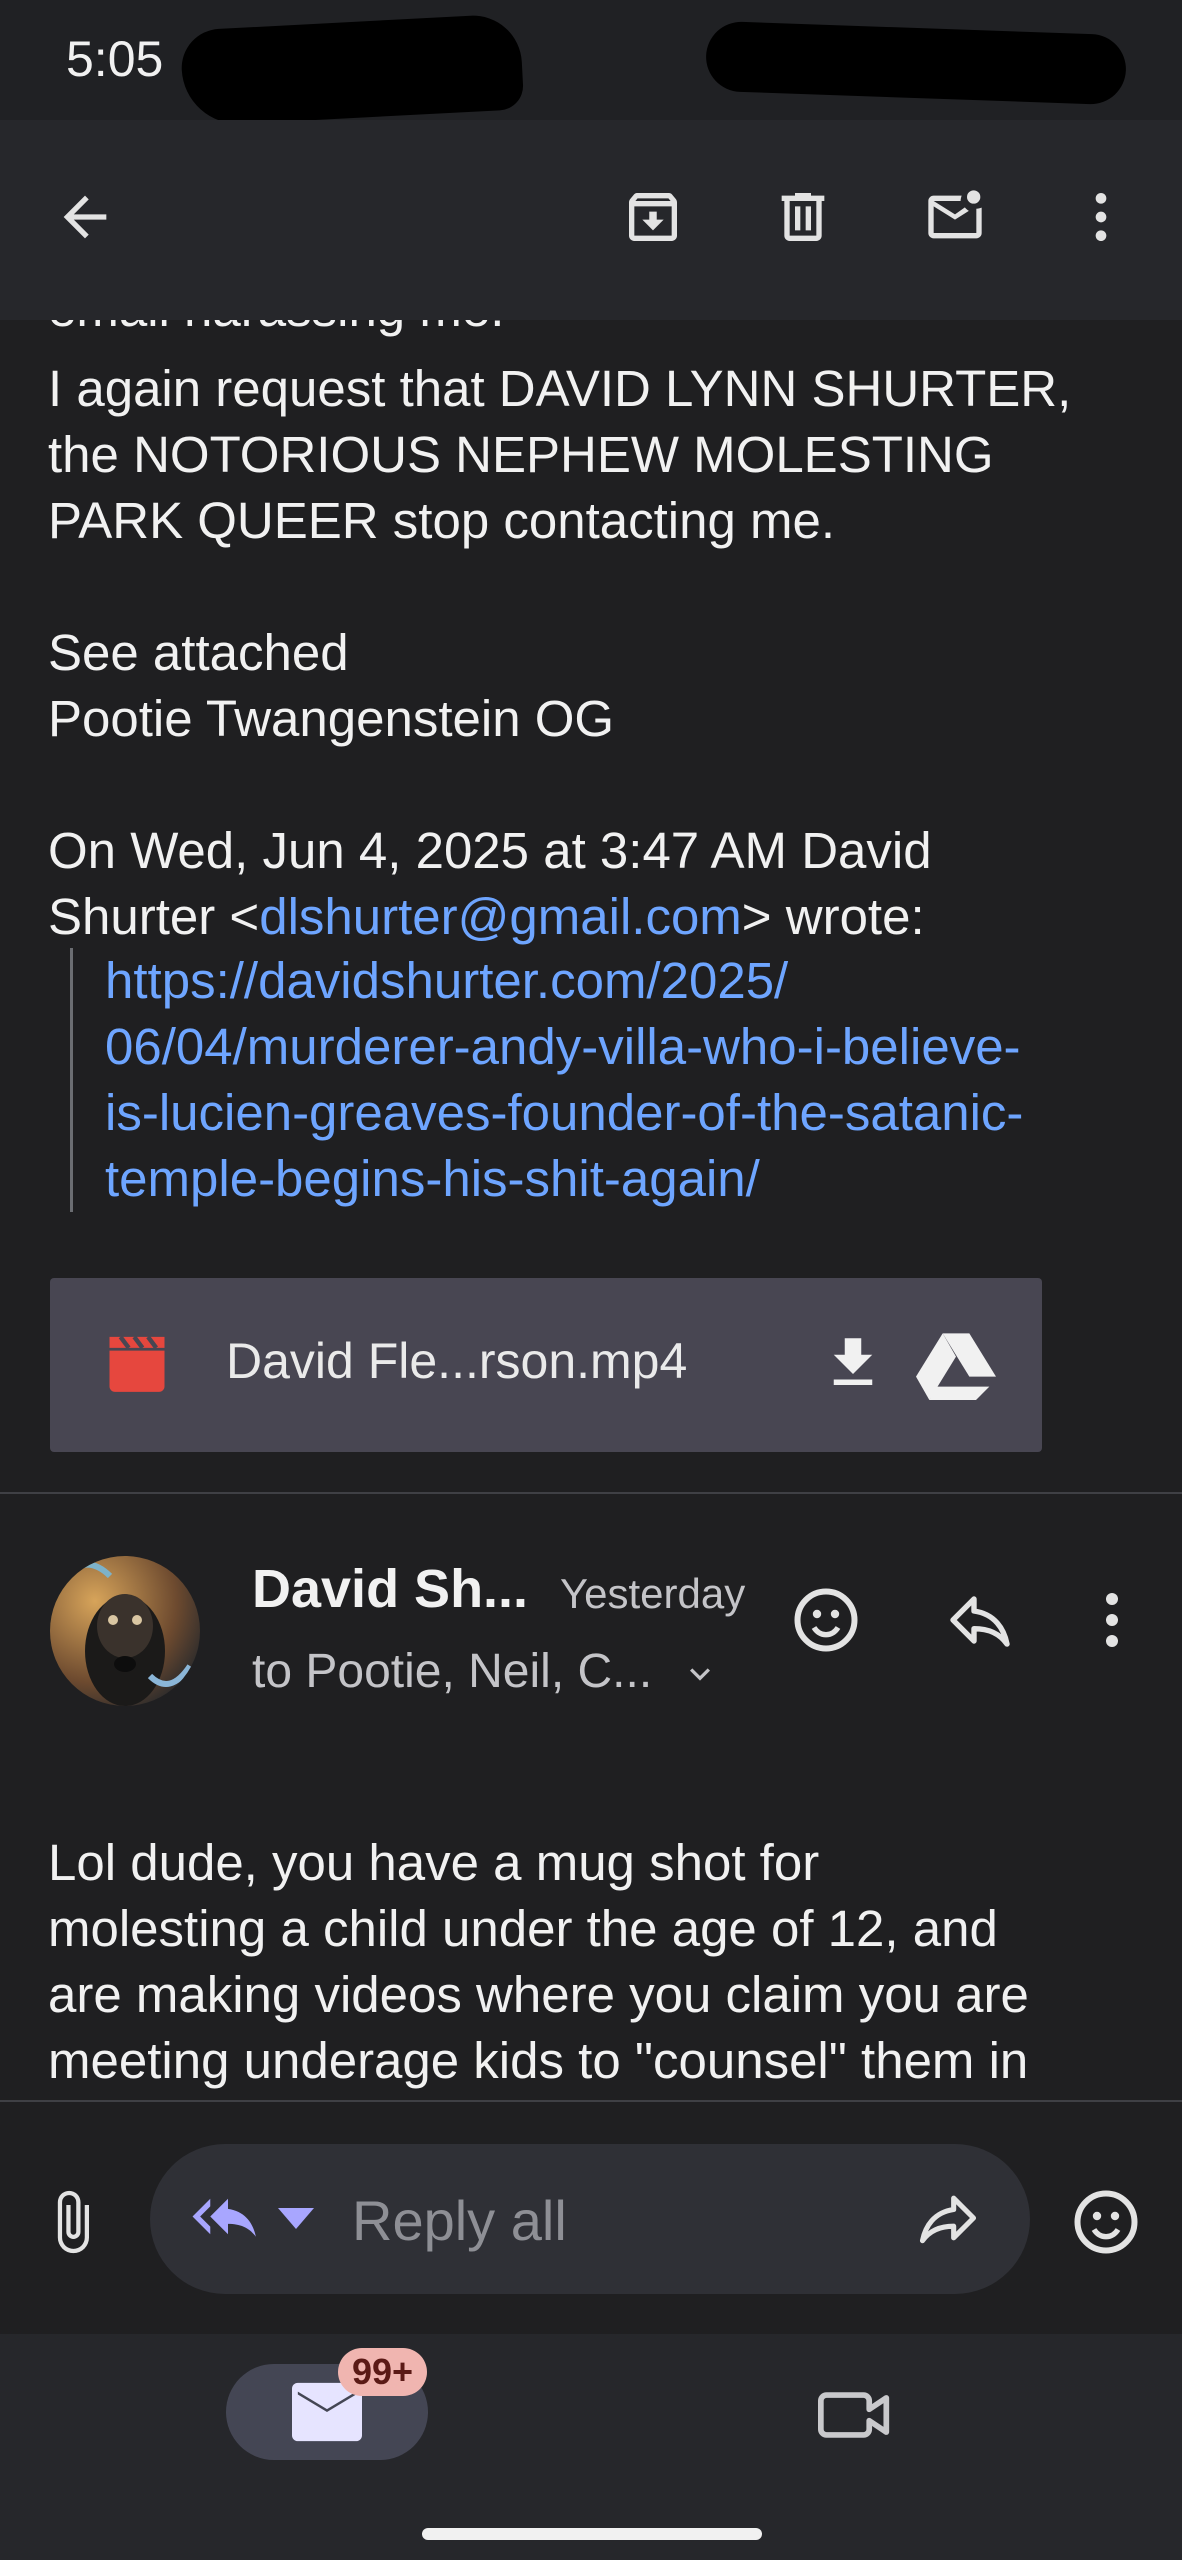  What do you see at coordinates (591, 63) in the screenshot?
I see `status-bar: 5:05` at bounding box center [591, 63].